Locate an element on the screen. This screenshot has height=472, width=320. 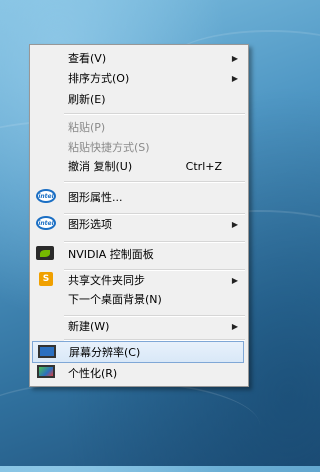
menu-item-label: 个性化(R) is located at coordinates (93, 373).